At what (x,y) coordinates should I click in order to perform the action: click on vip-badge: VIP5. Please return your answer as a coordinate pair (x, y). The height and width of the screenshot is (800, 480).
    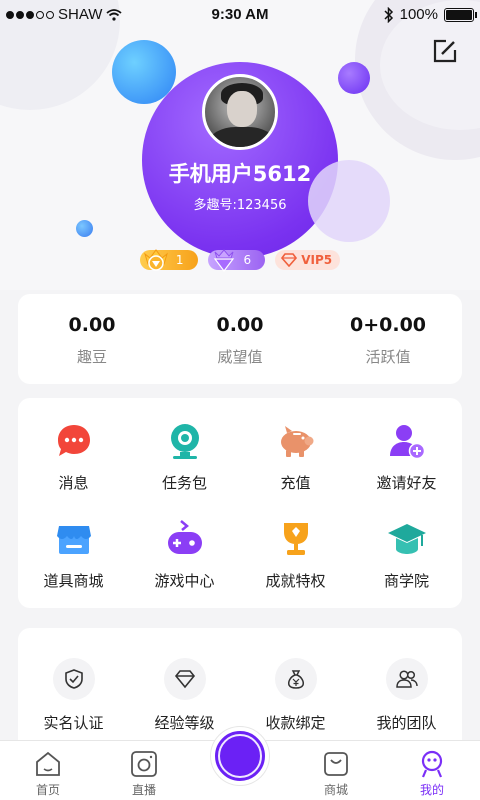
    Looking at the image, I should click on (308, 260).